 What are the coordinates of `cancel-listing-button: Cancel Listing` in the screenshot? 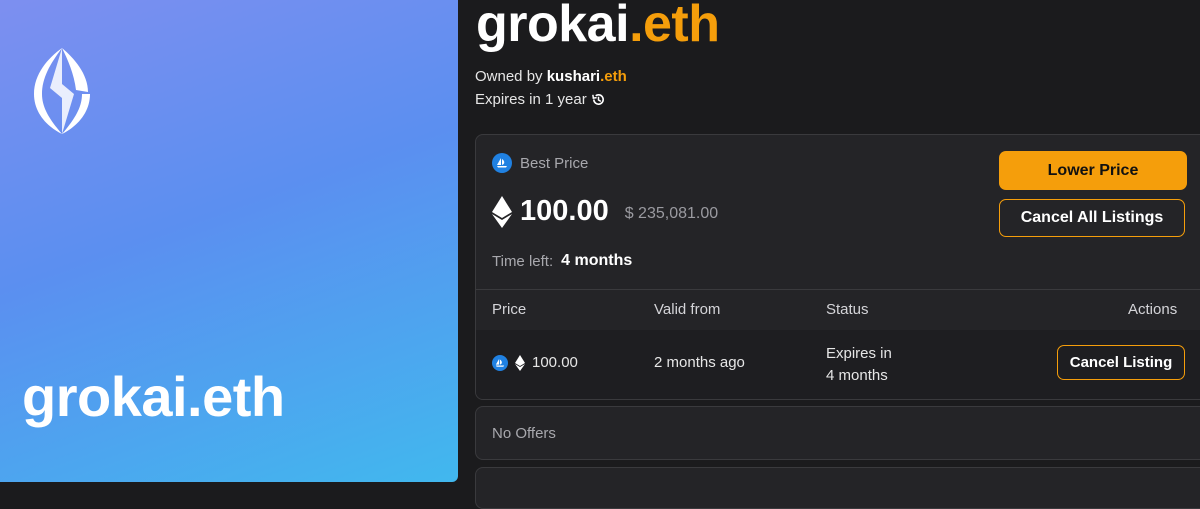 It's located at (1121, 362).